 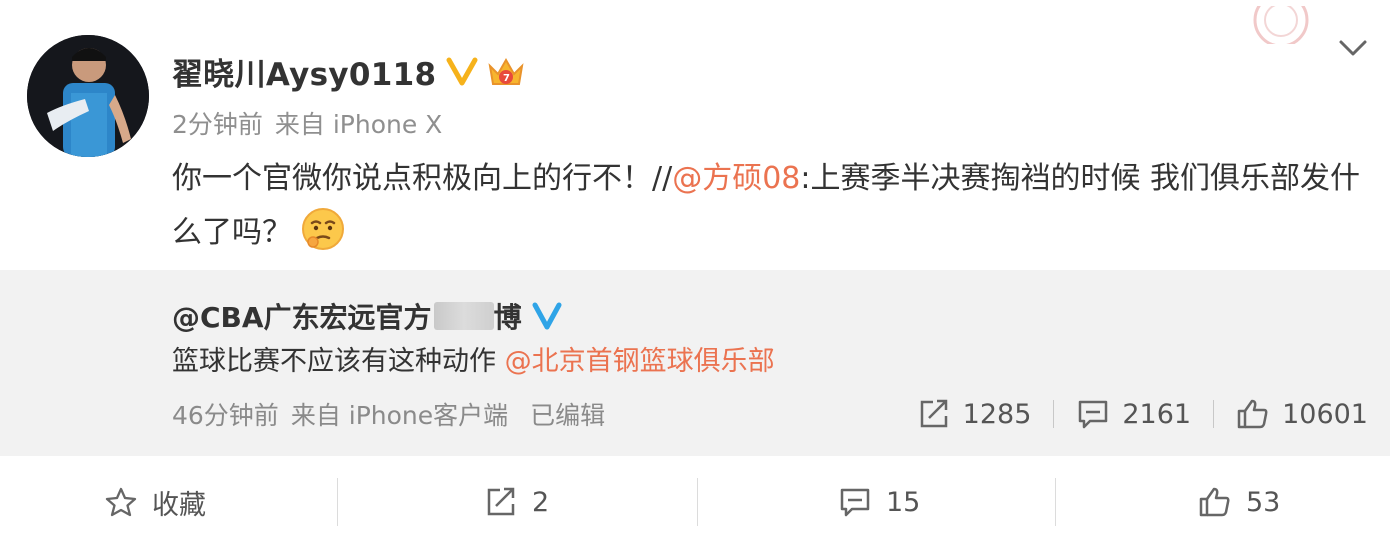 I want to click on comment-count: 15, so click(x=903, y=502).